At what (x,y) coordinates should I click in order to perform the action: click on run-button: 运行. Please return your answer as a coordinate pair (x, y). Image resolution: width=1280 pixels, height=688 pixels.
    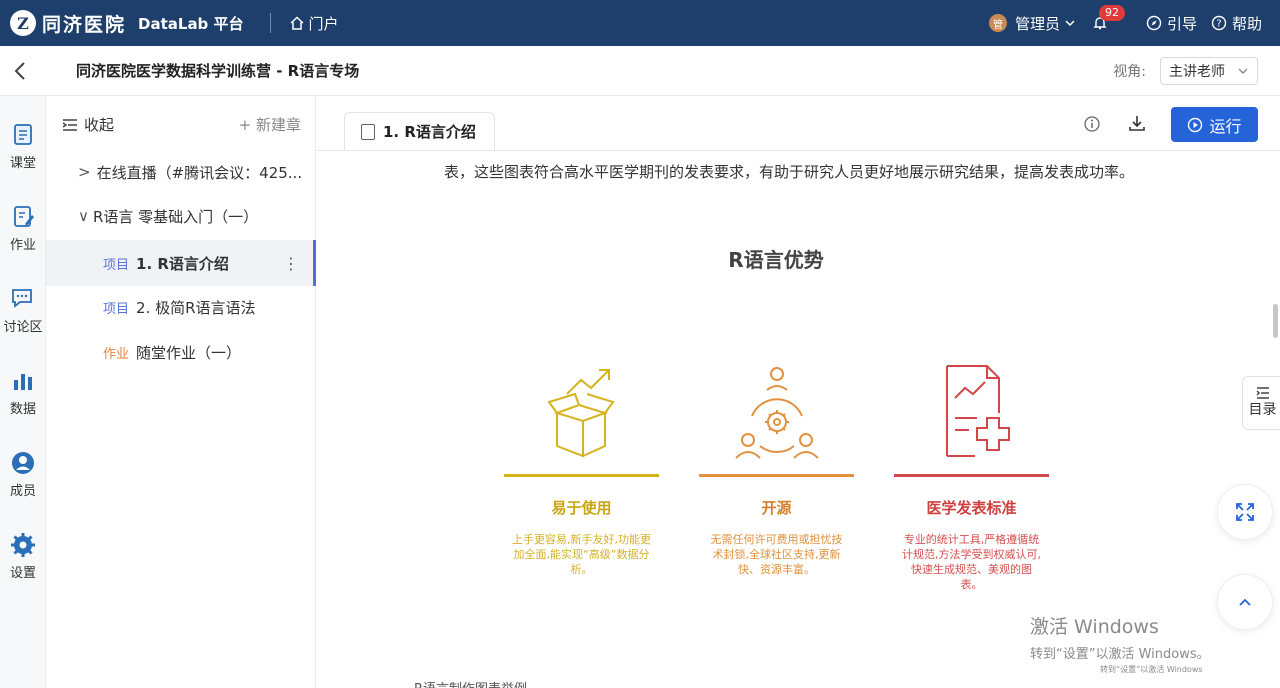
    Looking at the image, I should click on (1214, 124).